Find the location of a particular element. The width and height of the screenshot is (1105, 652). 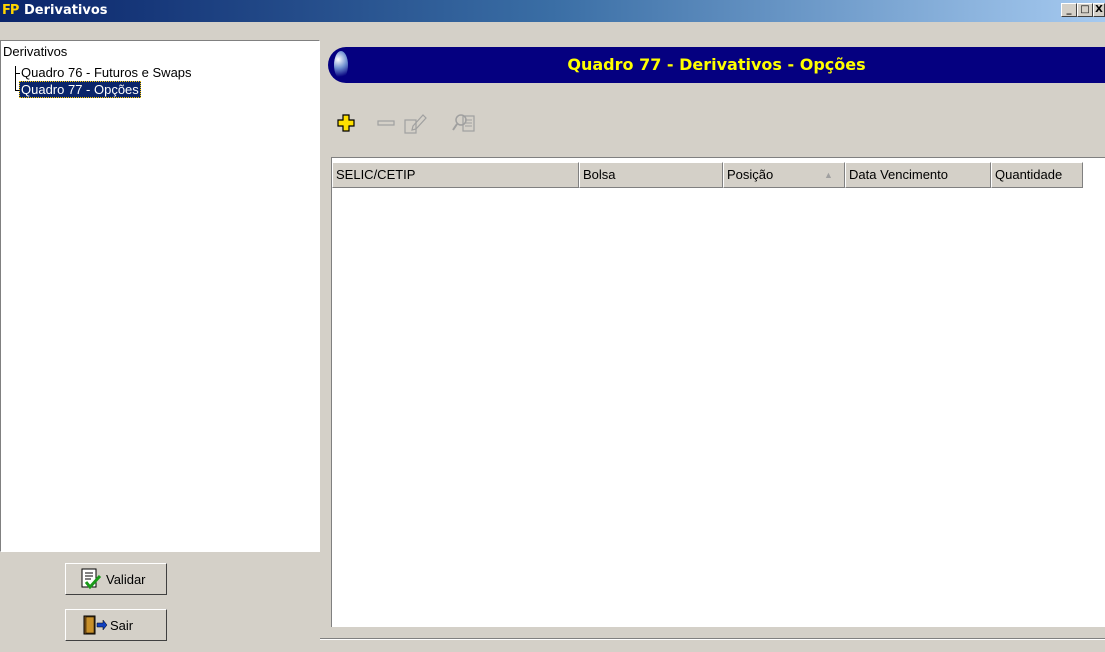

minimize-button: _ is located at coordinates (1069, 10).